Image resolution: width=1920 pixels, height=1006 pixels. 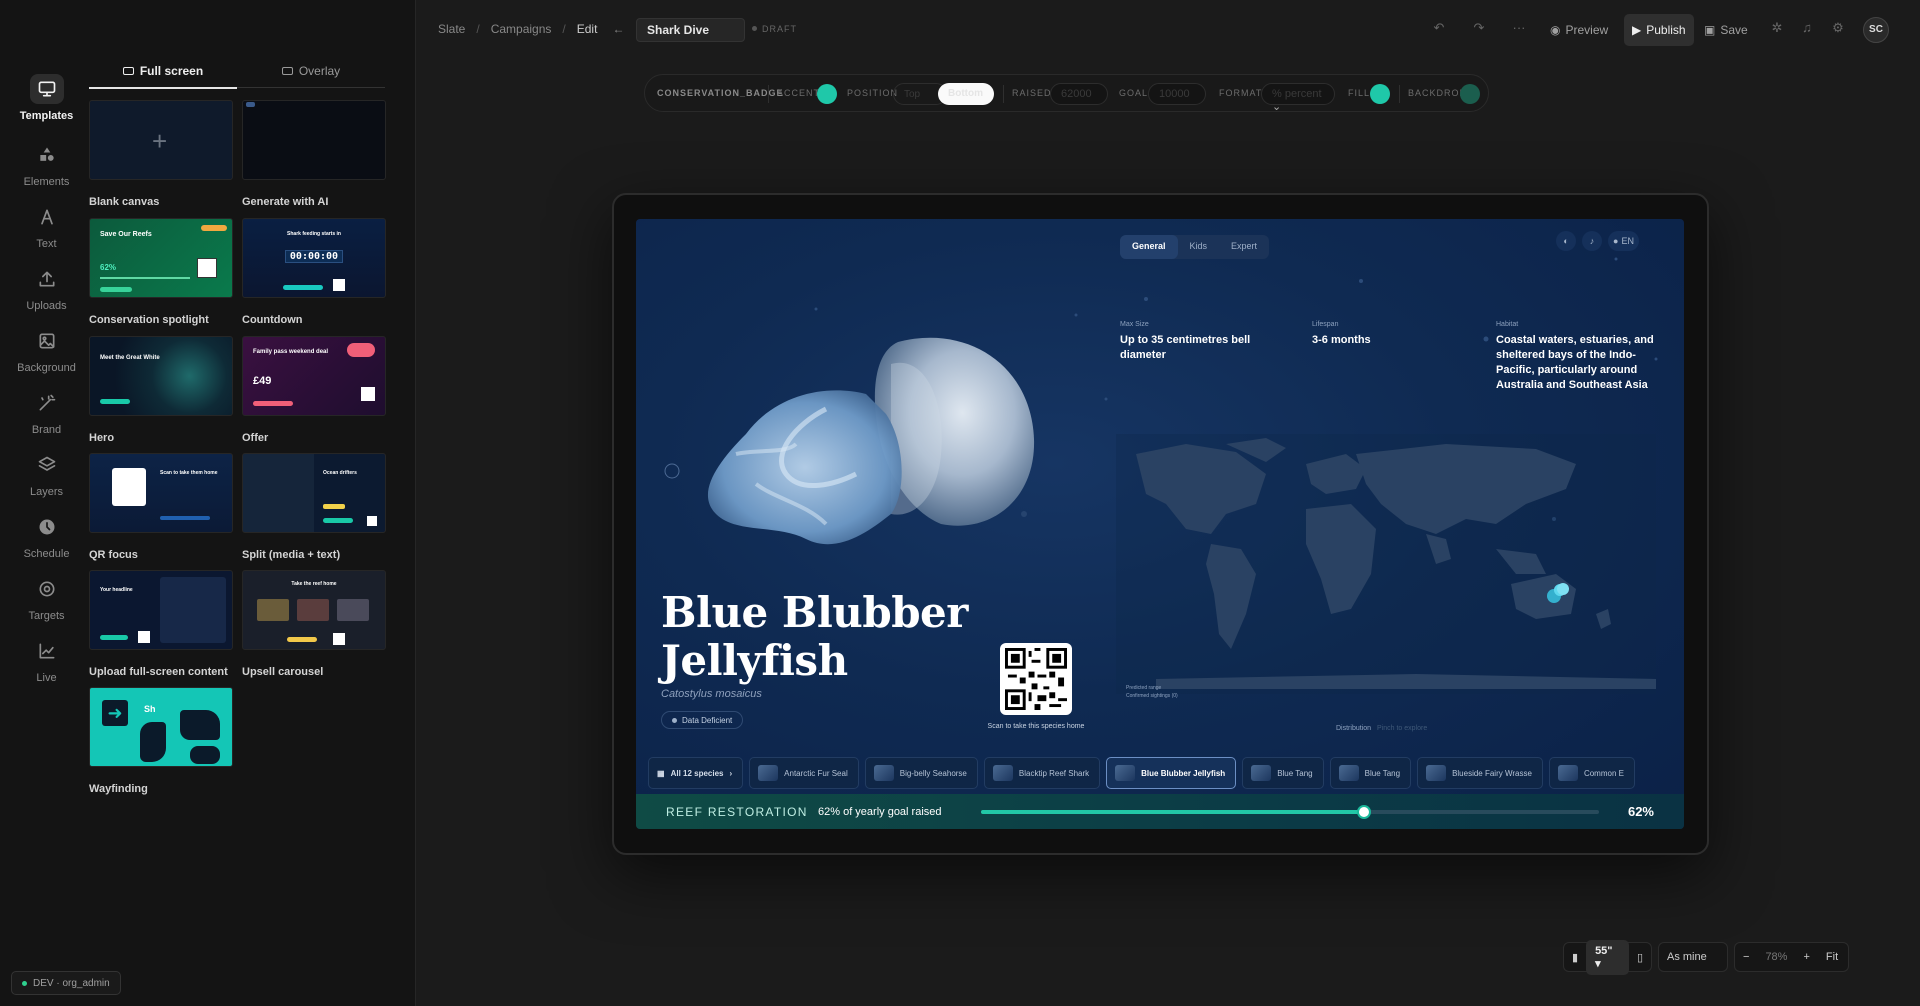 I want to click on template-thumbnail: +, so click(x=161, y=140).